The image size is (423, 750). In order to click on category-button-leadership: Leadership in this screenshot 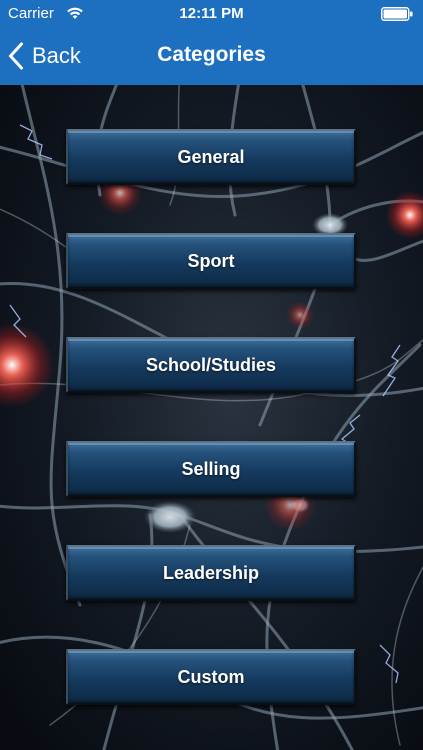, I will do `click(211, 573)`.